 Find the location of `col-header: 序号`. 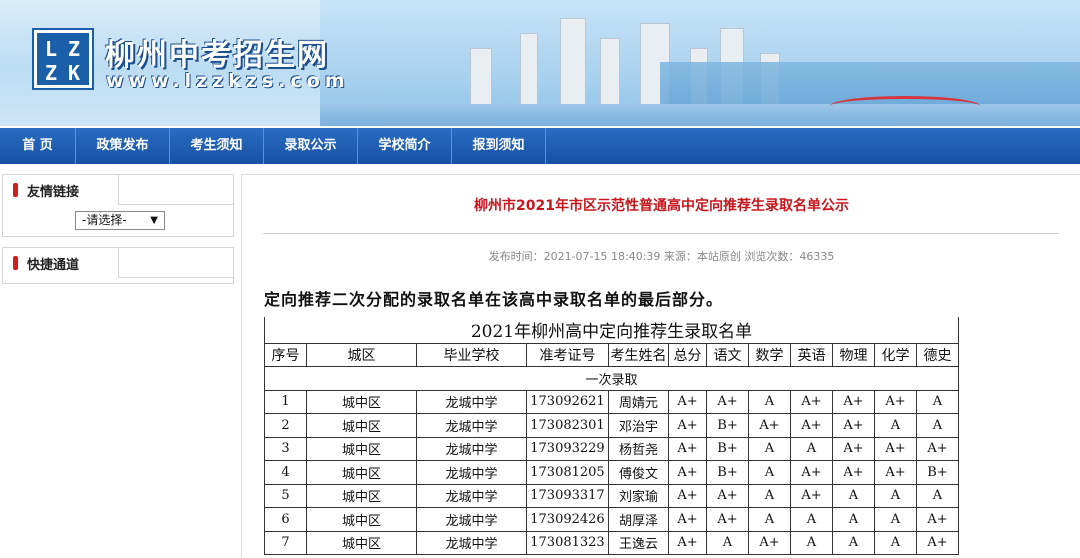

col-header: 序号 is located at coordinates (285, 354).